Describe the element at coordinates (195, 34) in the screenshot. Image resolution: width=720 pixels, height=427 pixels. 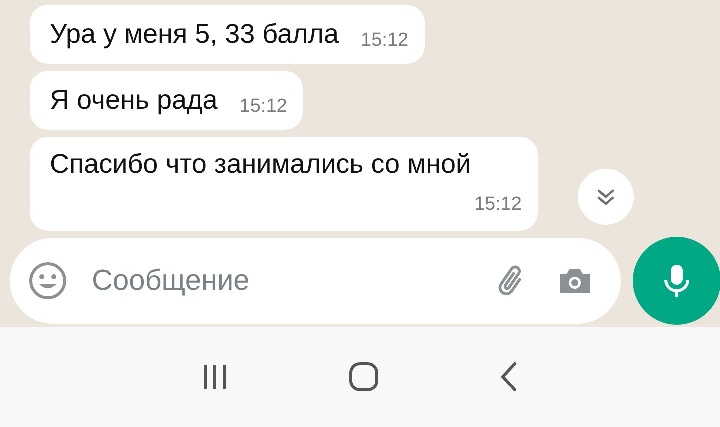
I see `message-text: Ура у меня 5, 33 балла` at that location.